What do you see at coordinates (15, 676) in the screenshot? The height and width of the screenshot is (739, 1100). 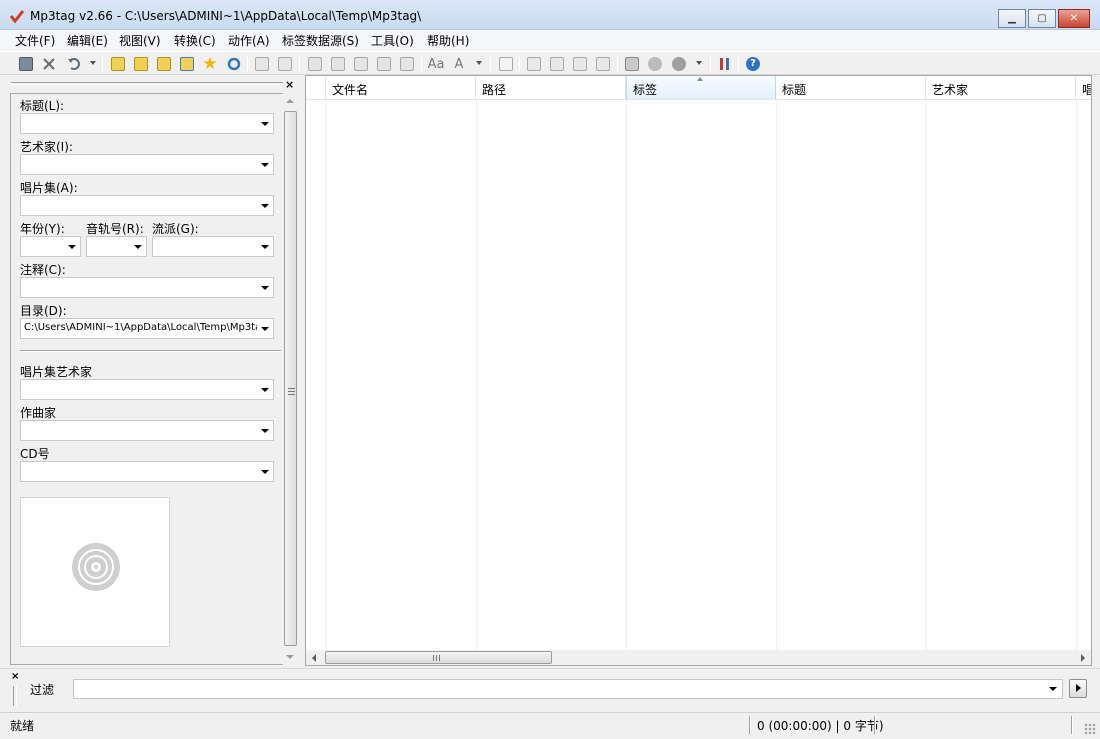 I see `filter-close-icon: ×` at bounding box center [15, 676].